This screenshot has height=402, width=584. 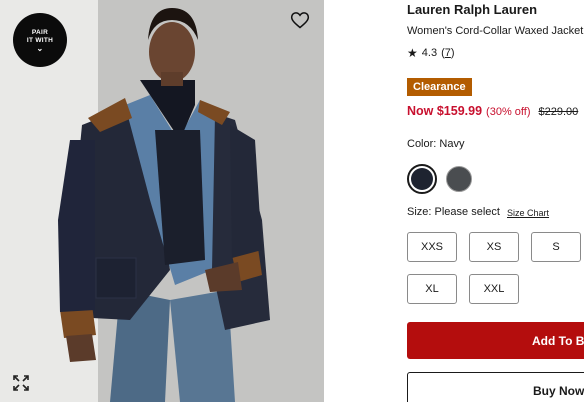 What do you see at coordinates (558, 112) in the screenshot?
I see `original-price: $229.00` at bounding box center [558, 112].